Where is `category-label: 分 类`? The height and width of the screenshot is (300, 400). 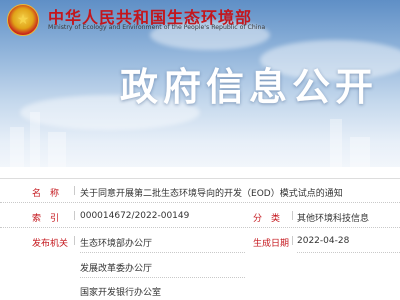 category-label: 分 类 is located at coordinates (267, 219).